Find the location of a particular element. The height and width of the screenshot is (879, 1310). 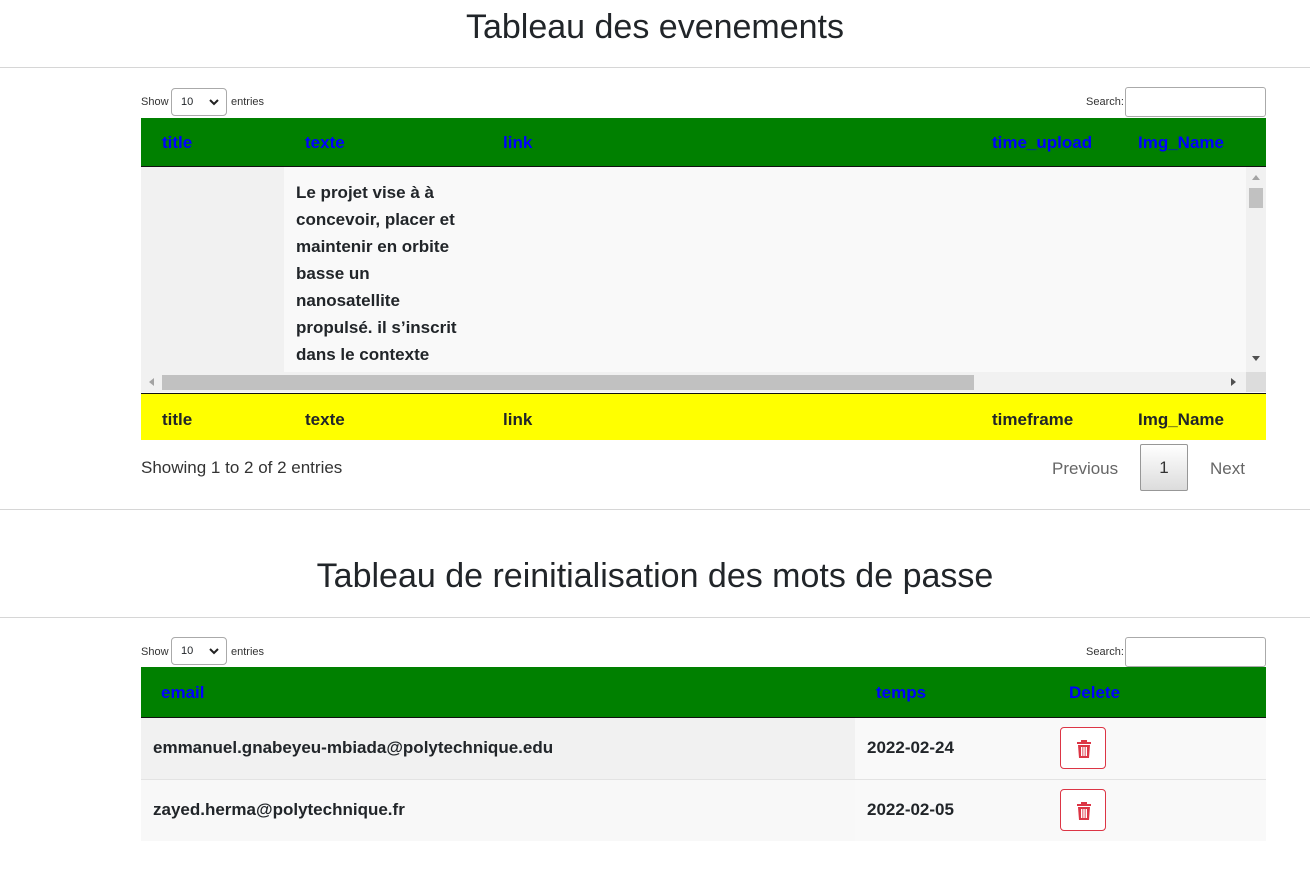

col-header-link: link is located at coordinates (517, 143).